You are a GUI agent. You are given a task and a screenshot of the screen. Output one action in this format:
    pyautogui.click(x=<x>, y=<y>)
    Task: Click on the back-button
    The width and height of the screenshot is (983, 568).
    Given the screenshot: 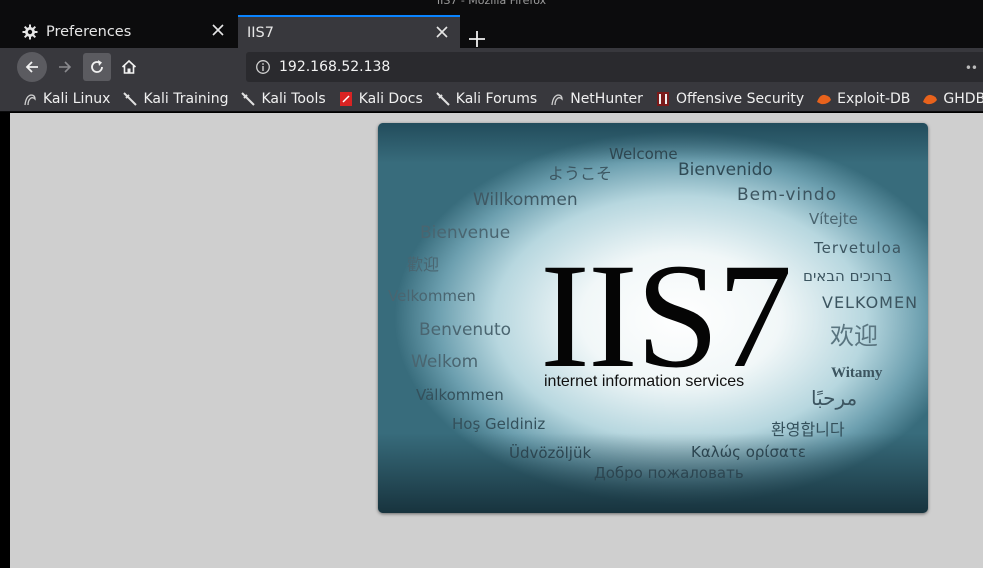 What is the action you would take?
    pyautogui.click(x=32, y=67)
    